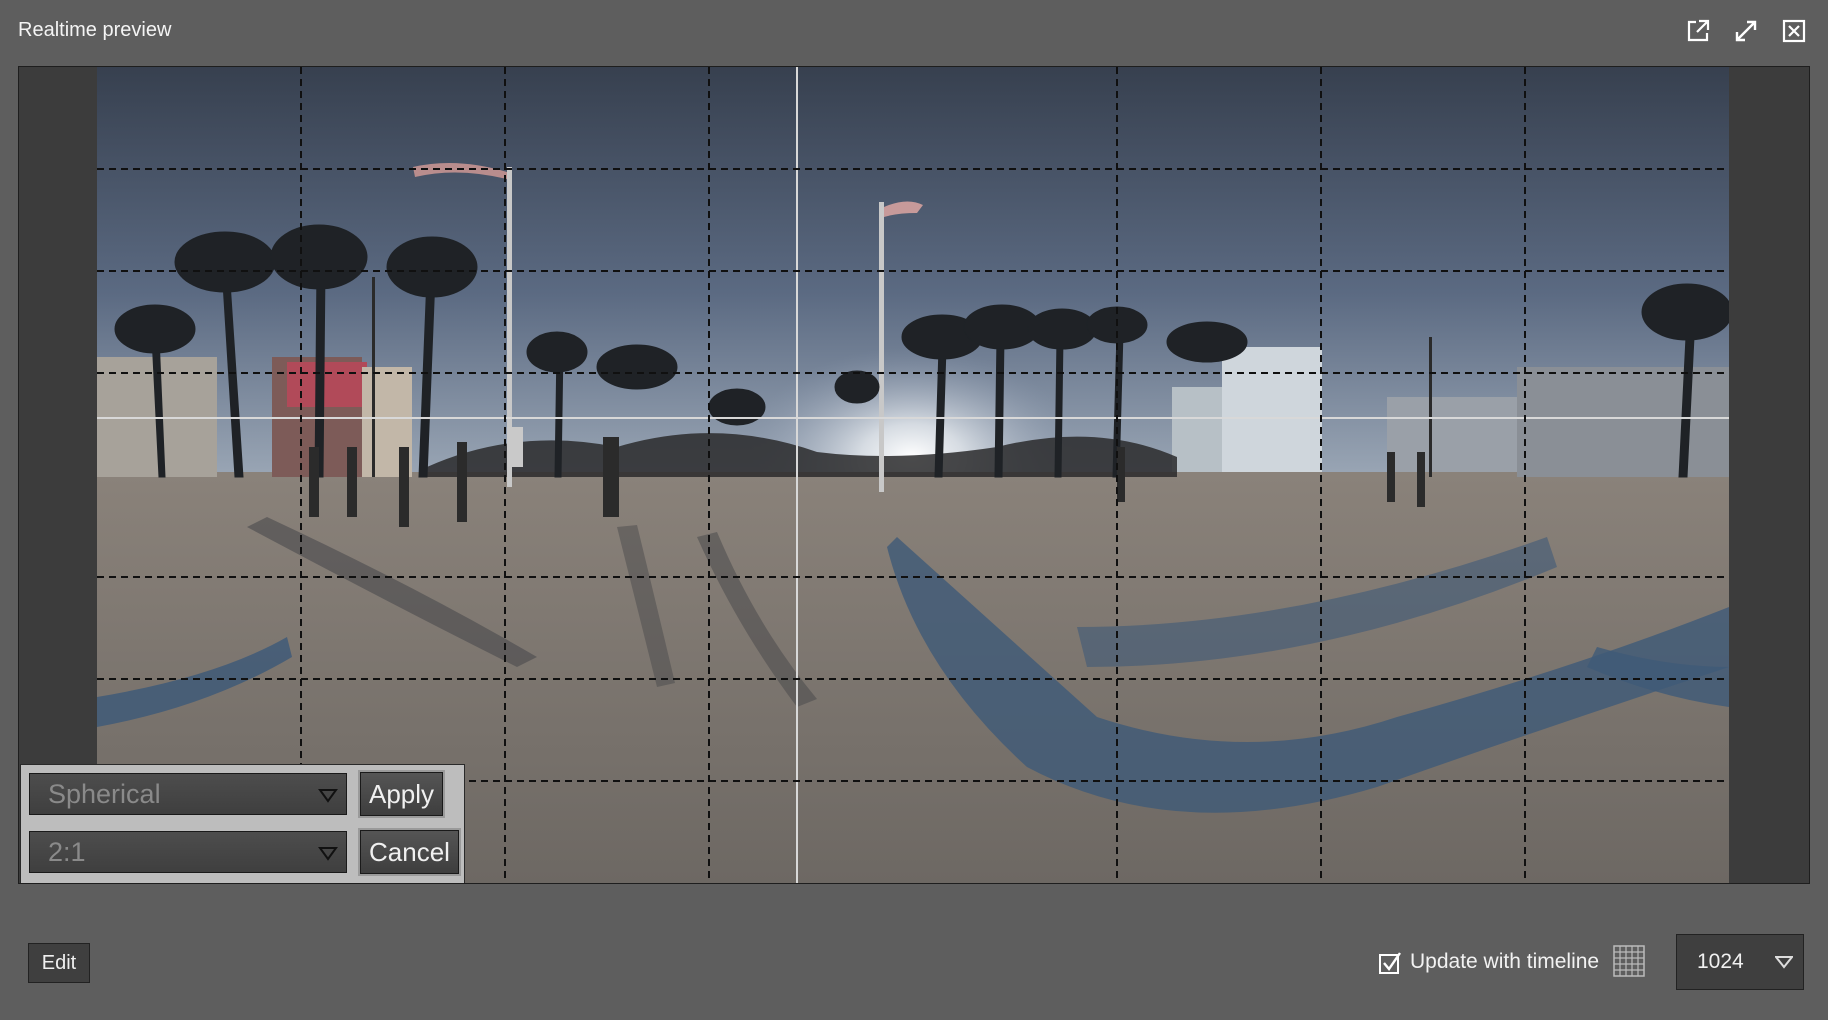 The height and width of the screenshot is (1020, 1828). I want to click on resolution-select: 1024, so click(1740, 962).